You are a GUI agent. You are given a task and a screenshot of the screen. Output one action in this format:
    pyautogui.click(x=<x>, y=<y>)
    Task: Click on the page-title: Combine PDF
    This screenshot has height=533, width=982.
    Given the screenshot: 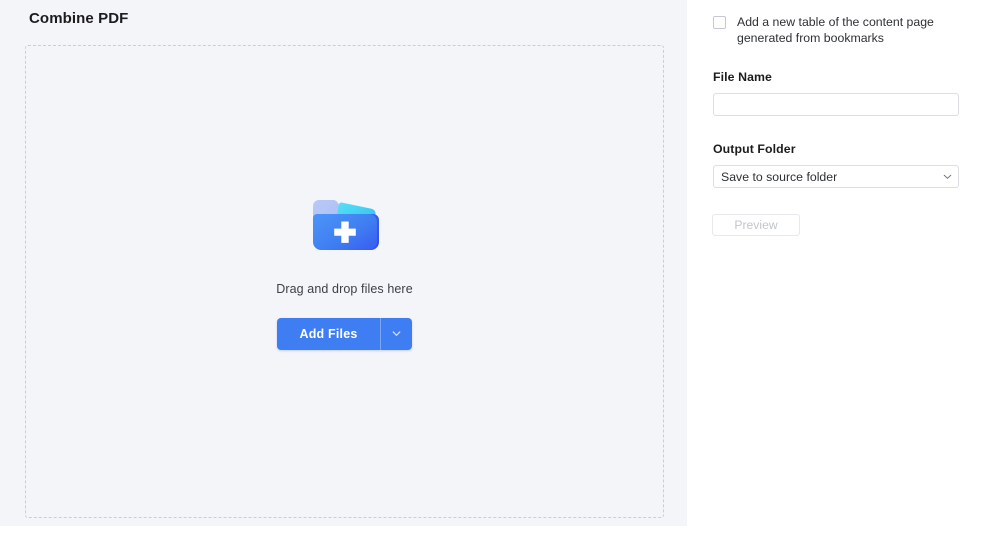 What is the action you would take?
    pyautogui.click(x=79, y=18)
    